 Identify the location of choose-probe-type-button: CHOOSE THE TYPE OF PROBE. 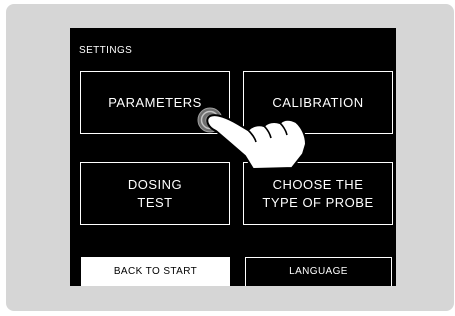
(318, 193).